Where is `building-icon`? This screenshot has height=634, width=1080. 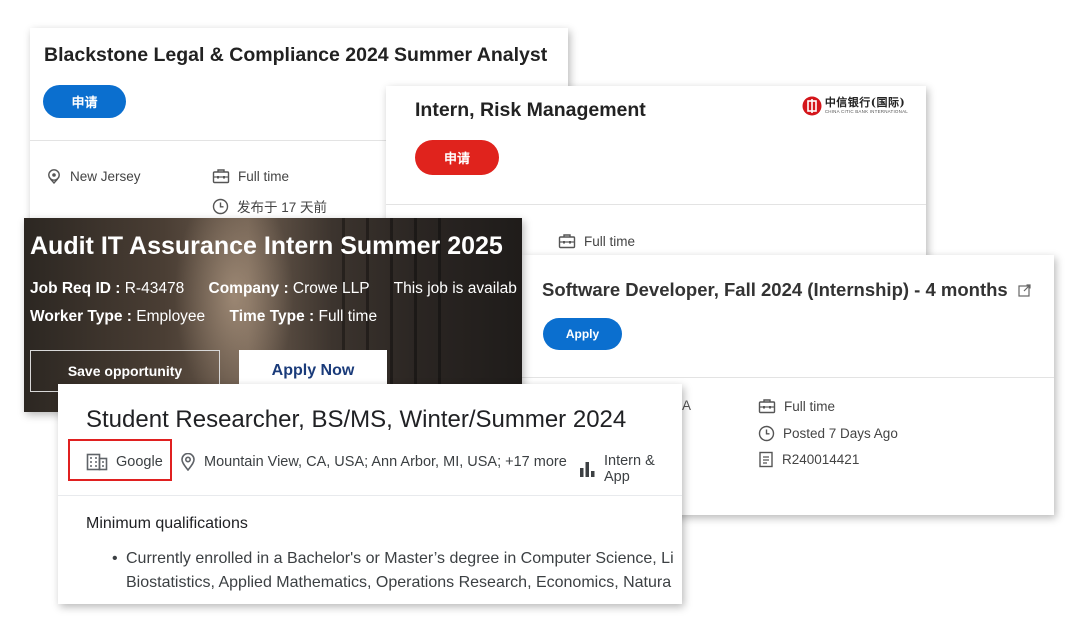
building-icon is located at coordinates (97, 462).